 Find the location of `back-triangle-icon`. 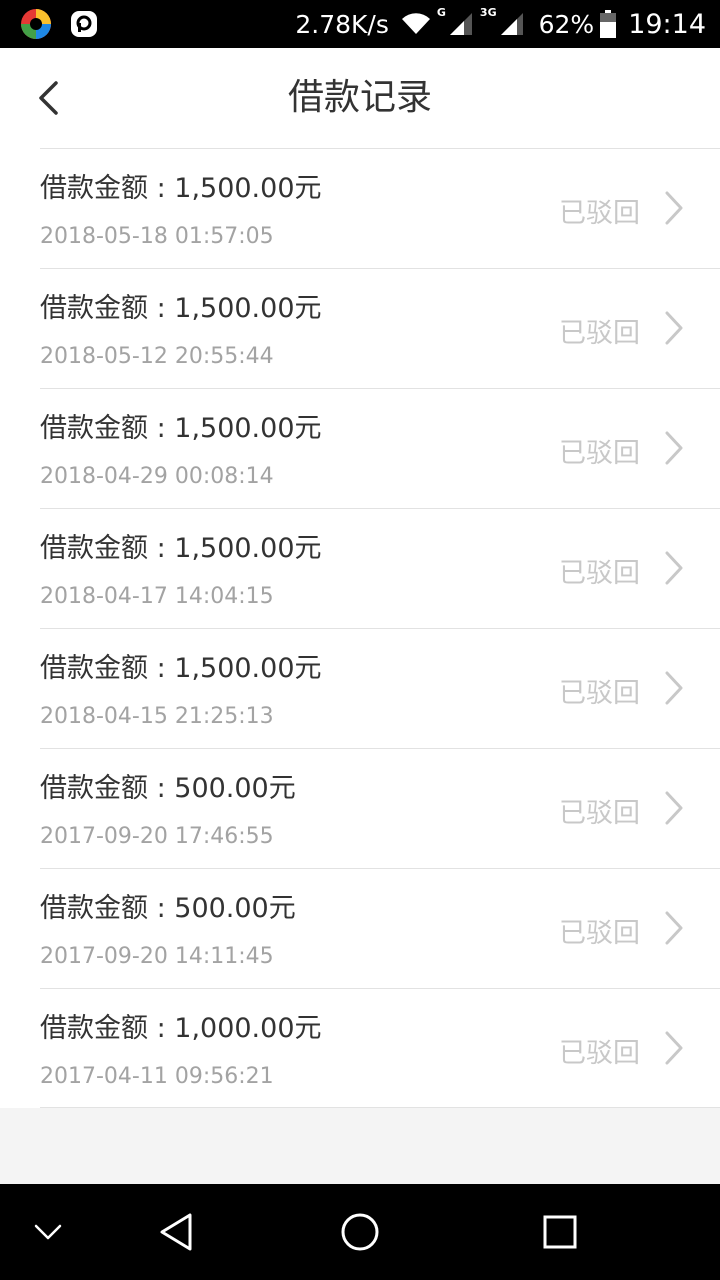

back-triangle-icon is located at coordinates (176, 1232).